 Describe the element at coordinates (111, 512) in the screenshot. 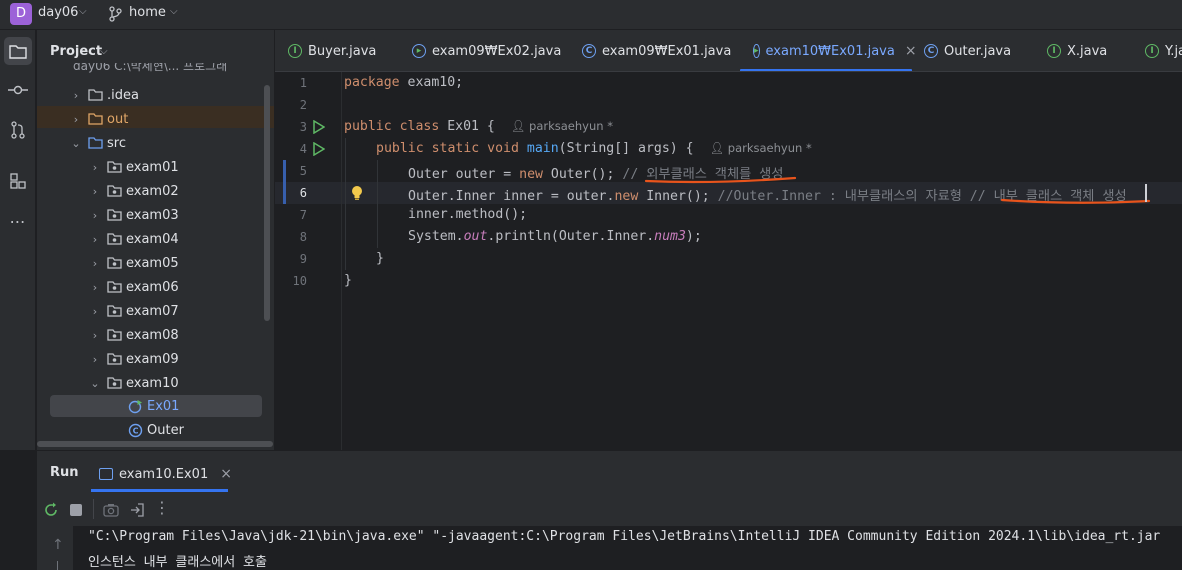

I see `camera-icon` at that location.